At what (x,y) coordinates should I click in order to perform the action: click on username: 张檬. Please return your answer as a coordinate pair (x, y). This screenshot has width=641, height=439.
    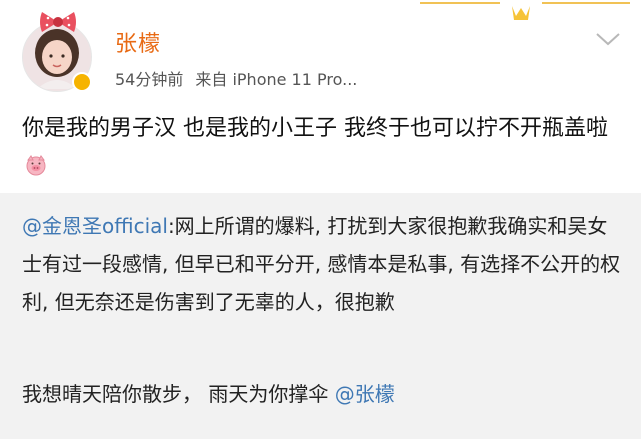
    Looking at the image, I should click on (138, 42).